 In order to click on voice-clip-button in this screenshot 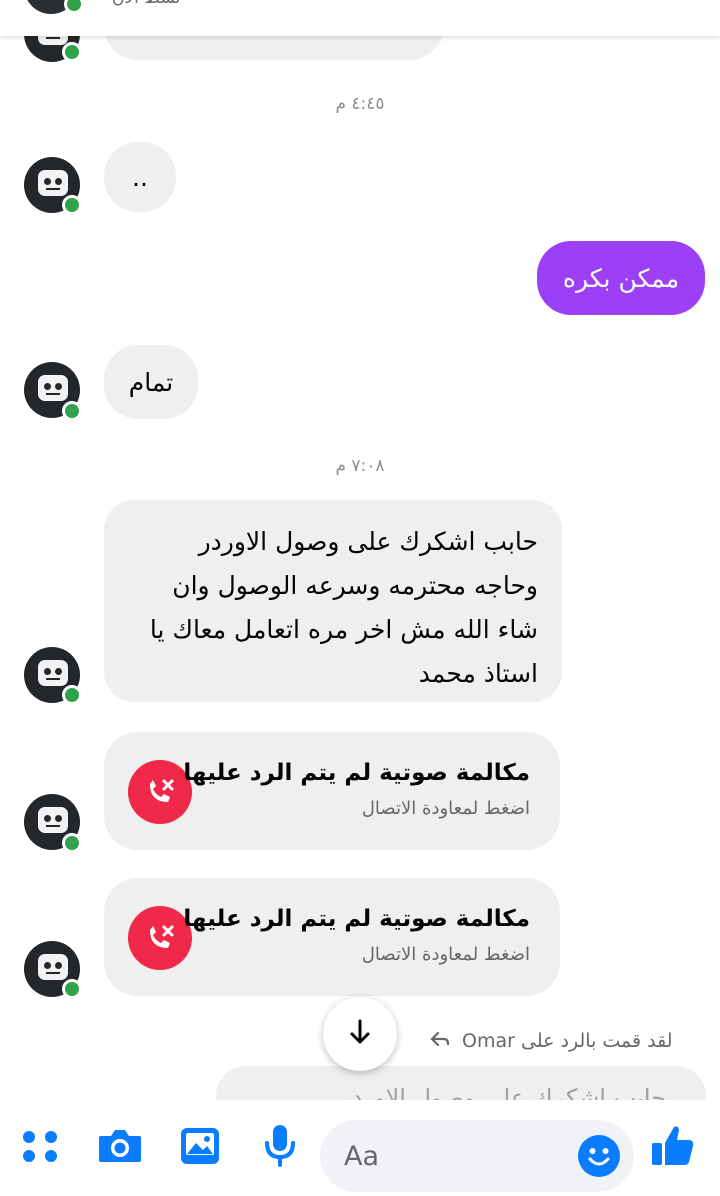, I will do `click(280, 1148)`.